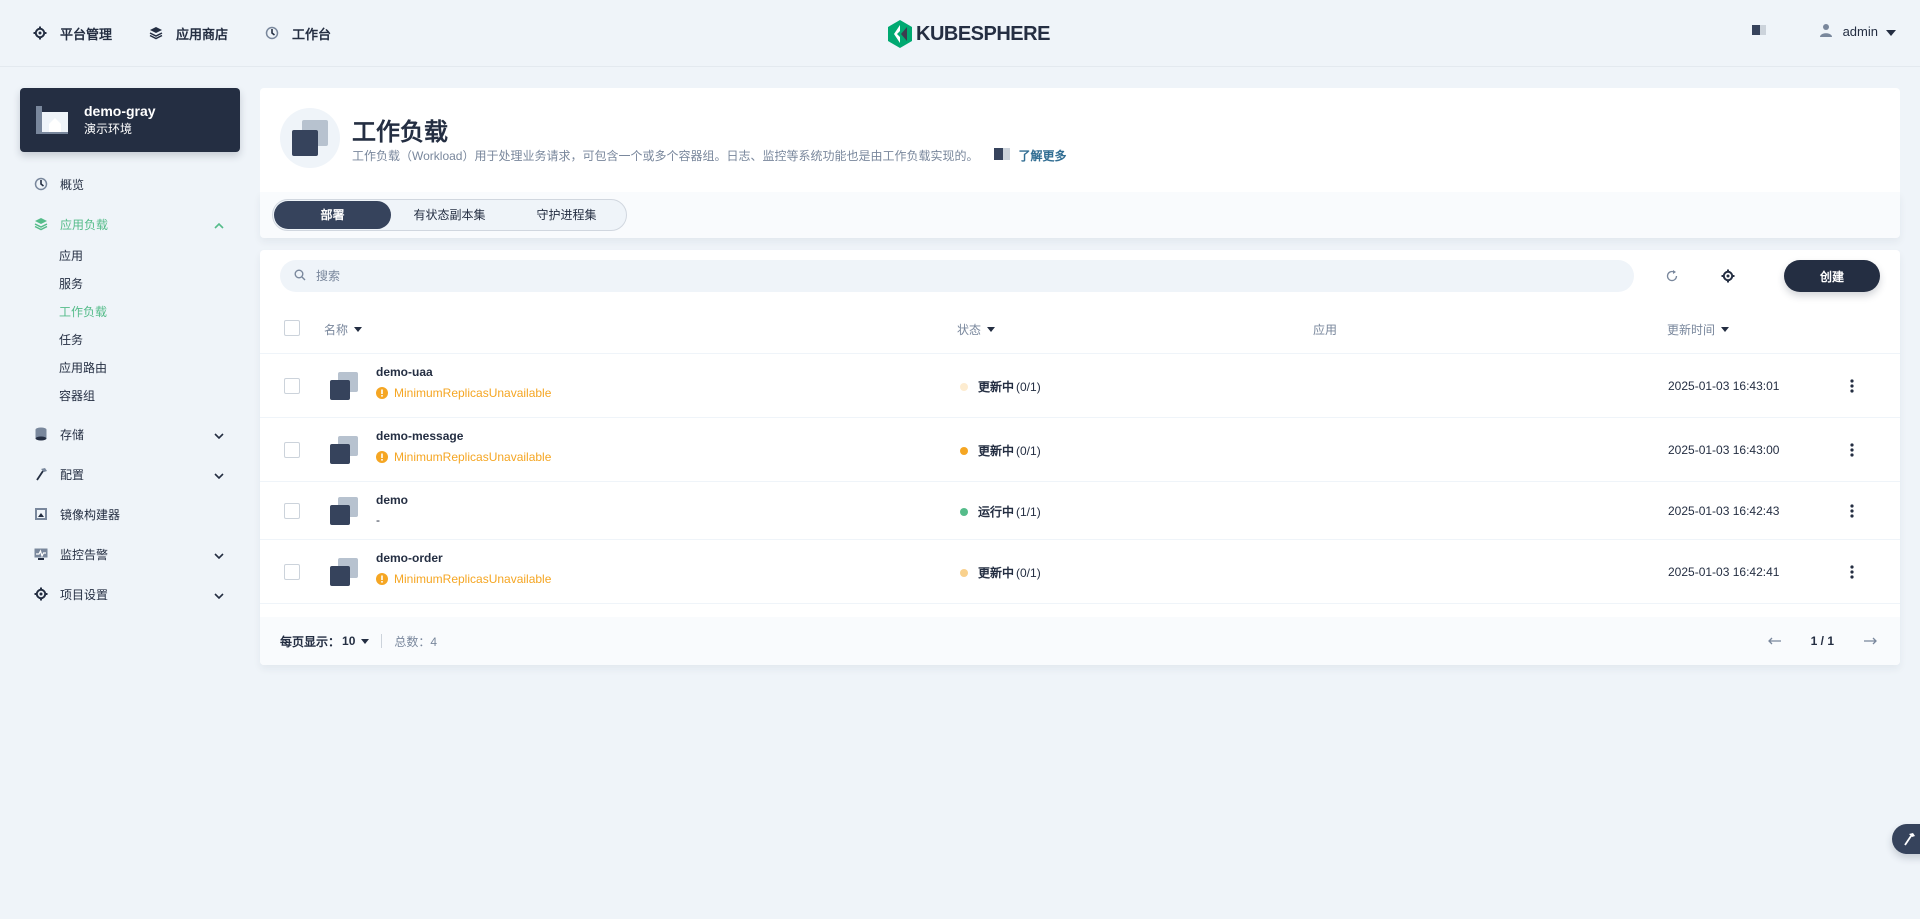 The image size is (1920, 919). Describe the element at coordinates (1759, 31) in the screenshot. I see `kubectl-icon` at that location.